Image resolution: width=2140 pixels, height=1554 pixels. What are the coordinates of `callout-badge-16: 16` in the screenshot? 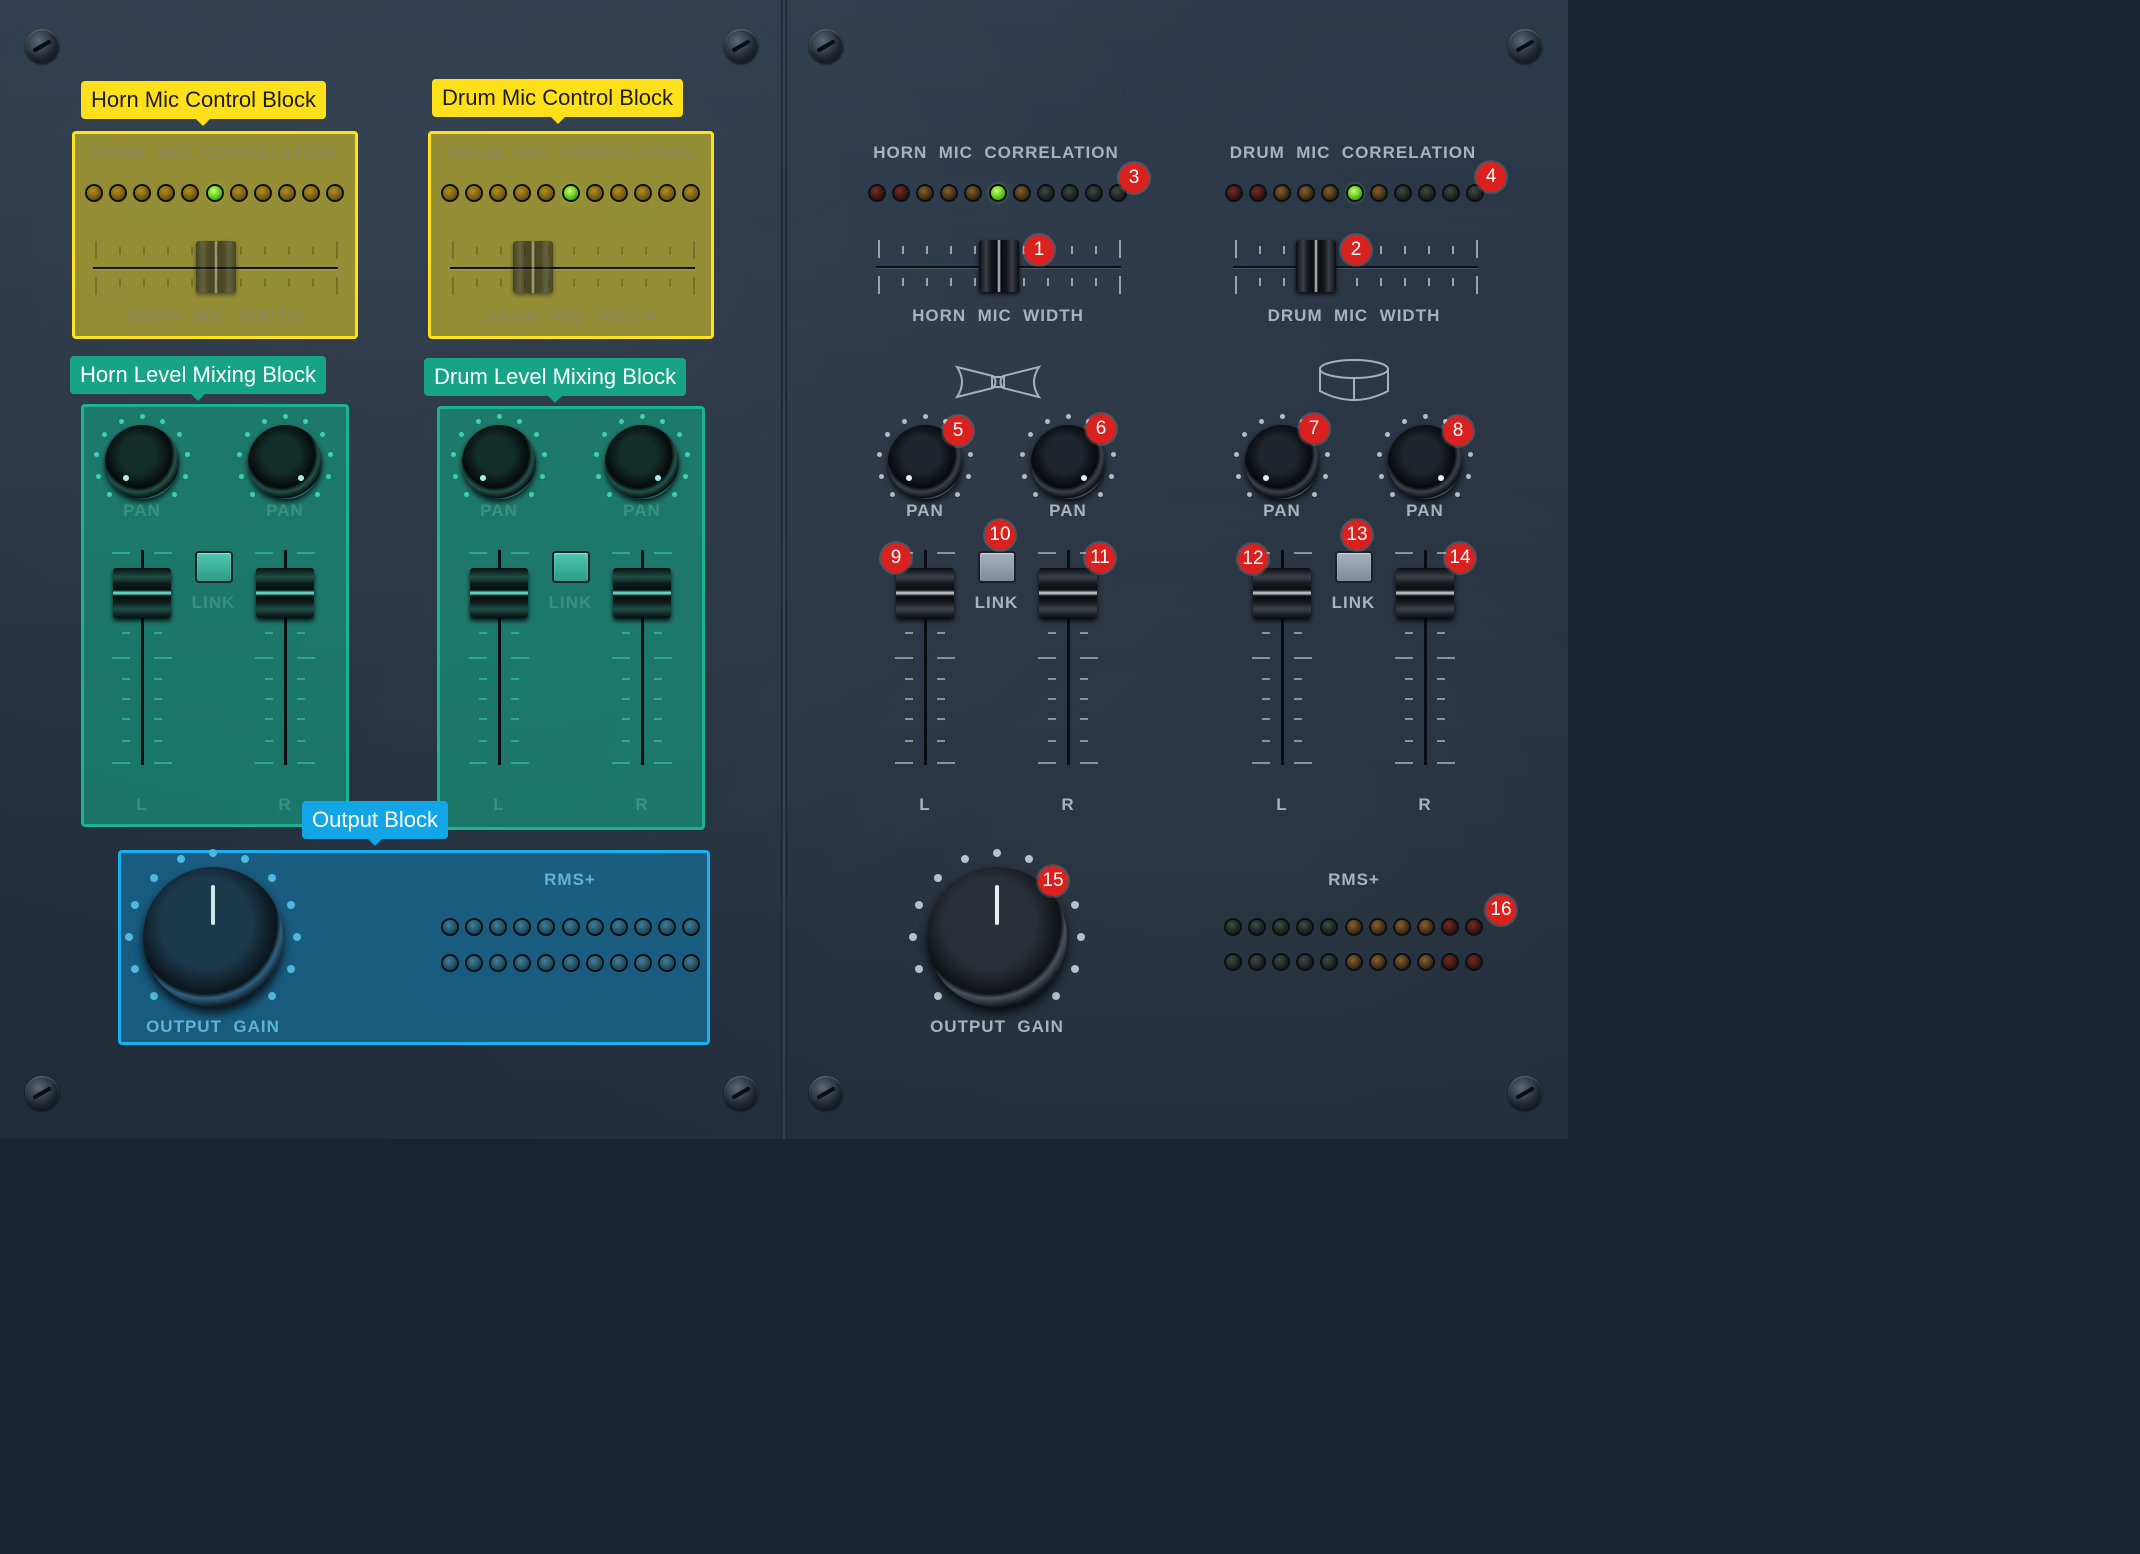 It's located at (1501, 910).